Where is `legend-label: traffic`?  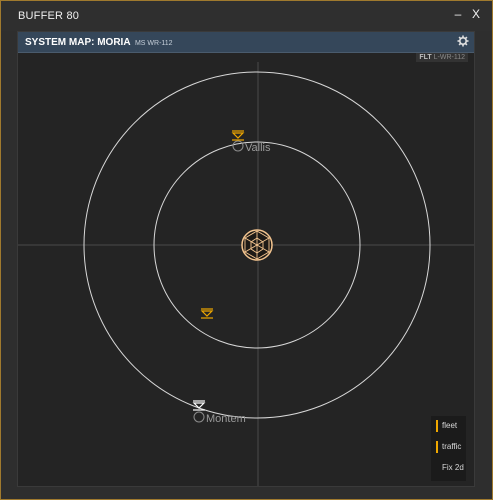 legend-label: traffic is located at coordinates (452, 446).